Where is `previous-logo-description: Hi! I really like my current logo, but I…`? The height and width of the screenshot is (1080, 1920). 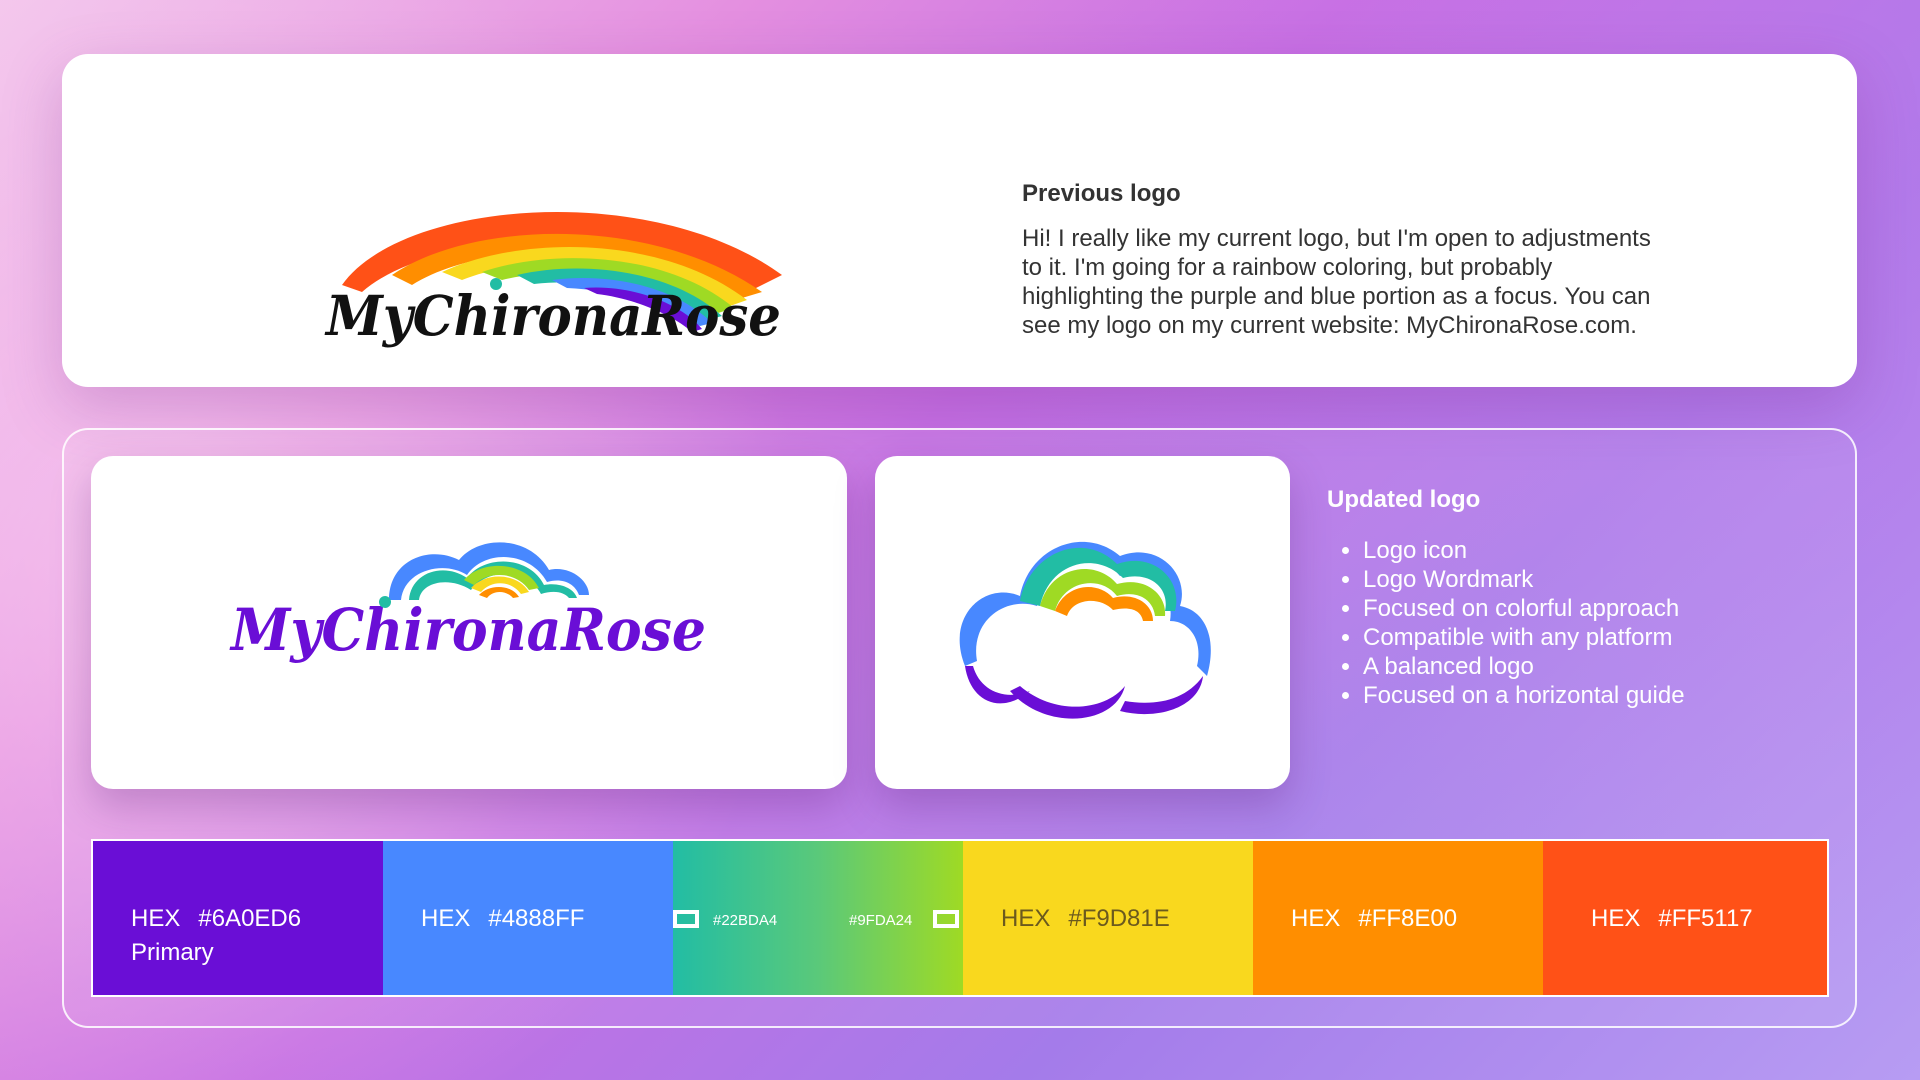
previous-logo-description: Hi! I really like my current logo, but I… is located at coordinates (1336, 282).